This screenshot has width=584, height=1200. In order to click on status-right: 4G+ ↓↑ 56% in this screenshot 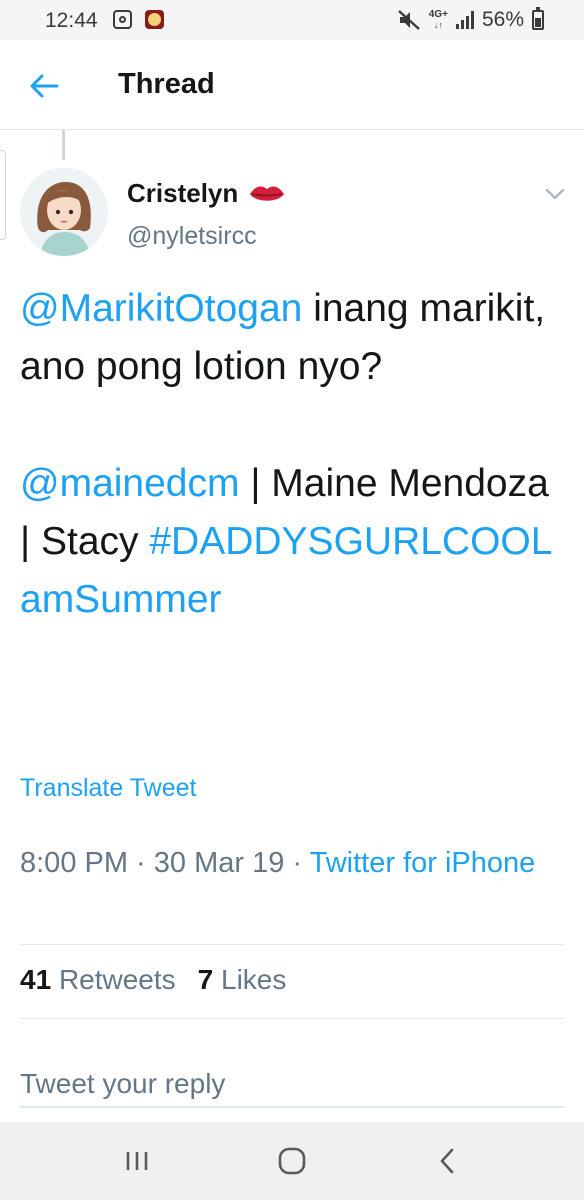, I will do `click(470, 19)`.